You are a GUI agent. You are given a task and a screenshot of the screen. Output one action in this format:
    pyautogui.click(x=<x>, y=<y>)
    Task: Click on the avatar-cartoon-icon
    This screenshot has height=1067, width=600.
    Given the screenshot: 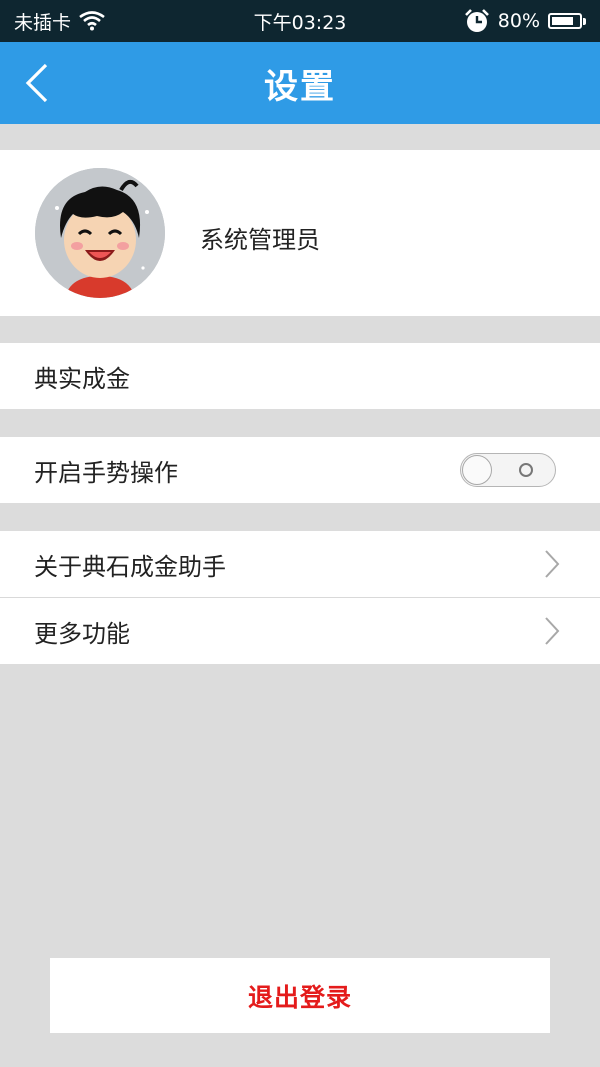 What is the action you would take?
    pyautogui.click(x=100, y=233)
    